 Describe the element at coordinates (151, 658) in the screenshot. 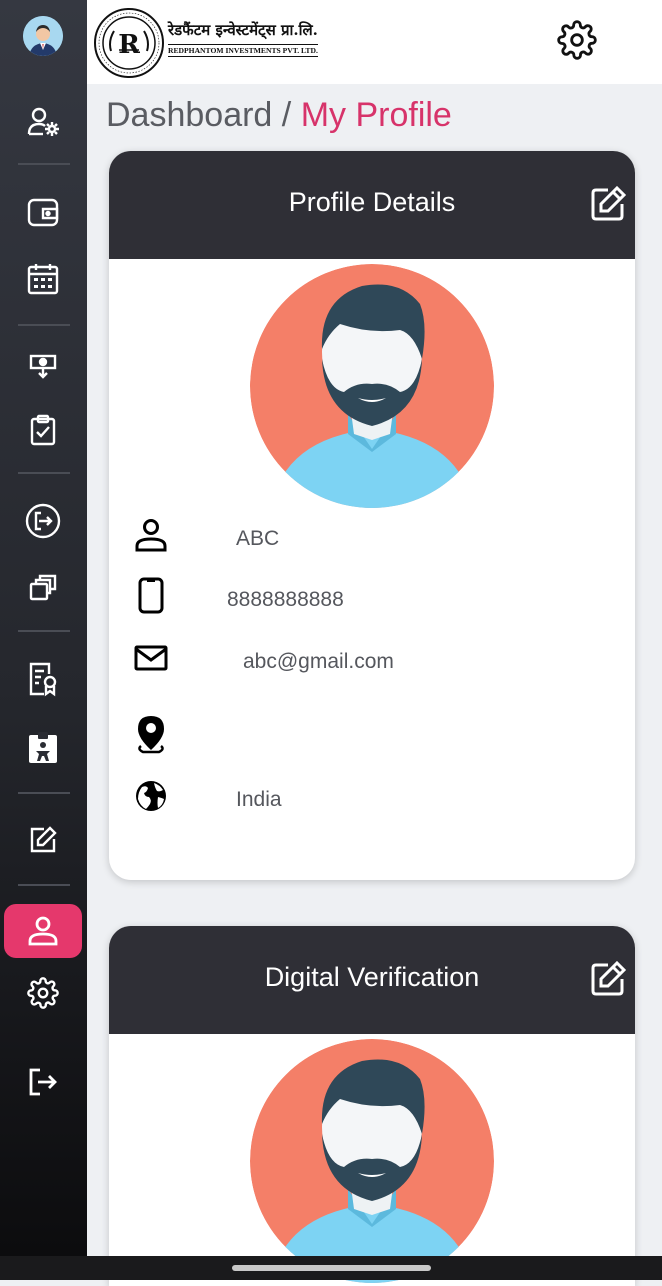

I see `mail-icon` at that location.